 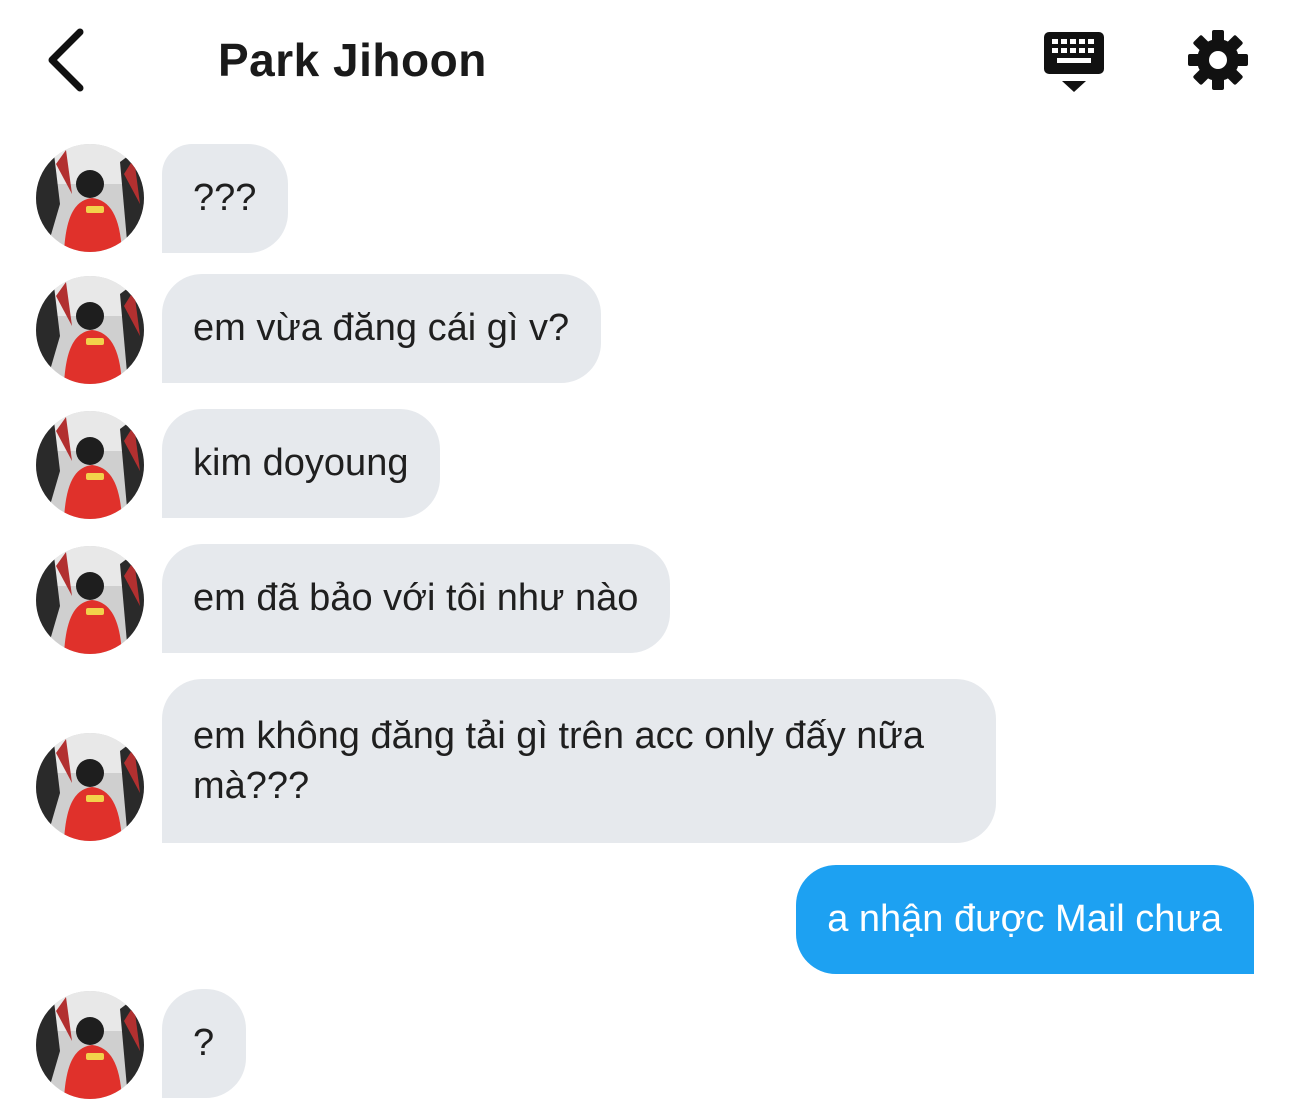 What do you see at coordinates (225, 198) in the screenshot?
I see `message-bubble-incoming: ???` at bounding box center [225, 198].